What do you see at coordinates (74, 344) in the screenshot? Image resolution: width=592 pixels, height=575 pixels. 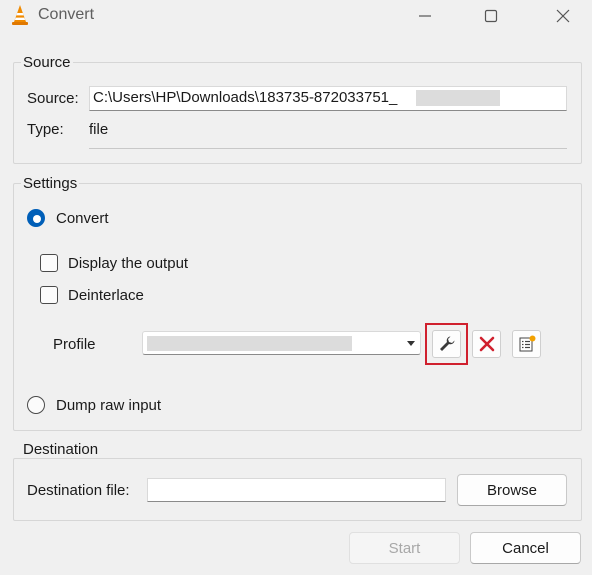 I see `profile-label: Profile` at bounding box center [74, 344].